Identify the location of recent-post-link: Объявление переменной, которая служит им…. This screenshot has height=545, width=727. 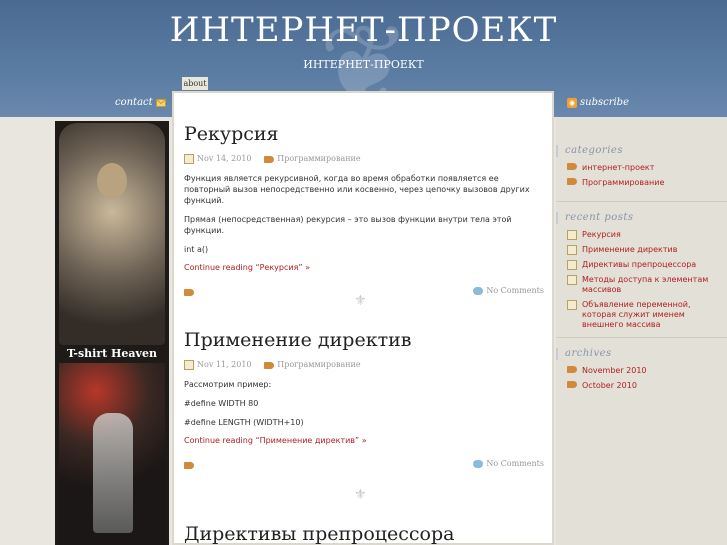
(636, 314).